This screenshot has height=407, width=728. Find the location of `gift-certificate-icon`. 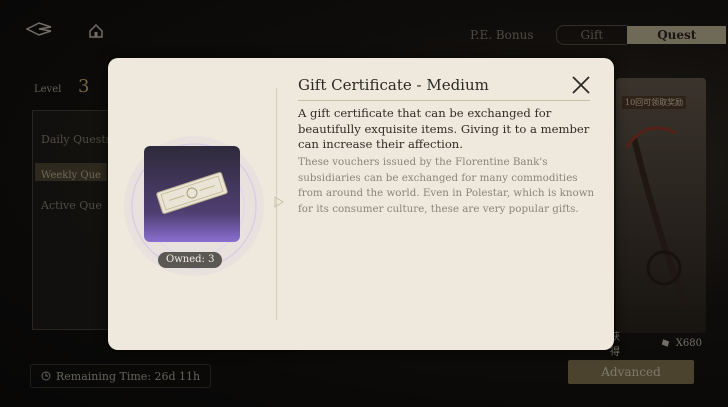

gift-certificate-icon is located at coordinates (192, 193).